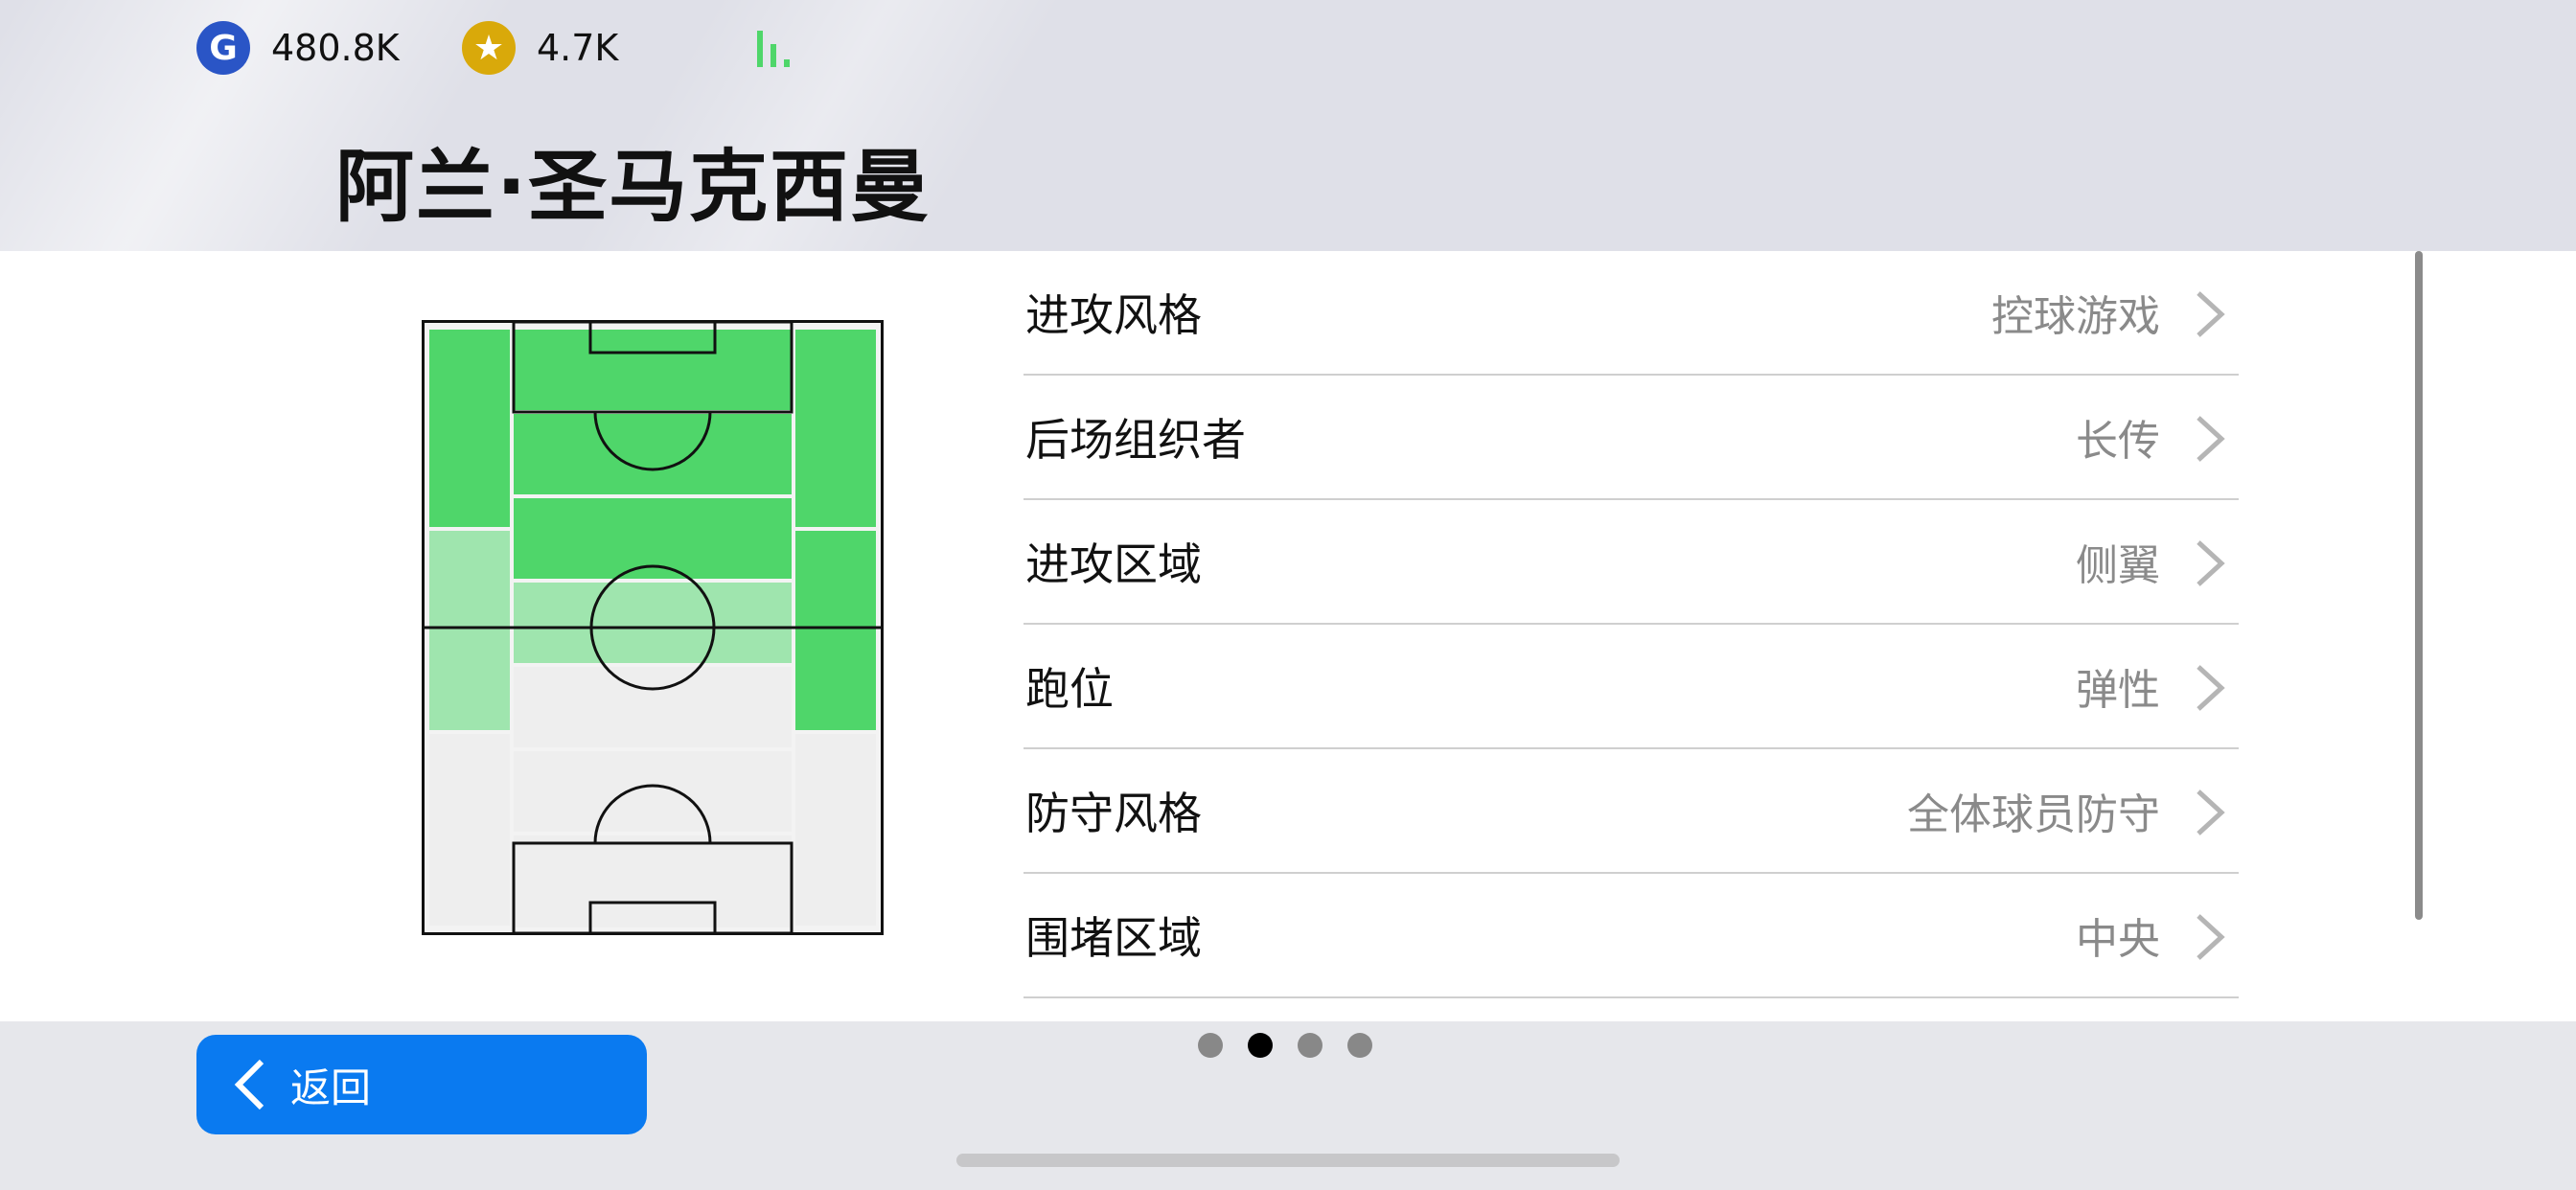 This screenshot has width=2576, height=1190. Describe the element at coordinates (469, 830) in the screenshot. I see `zone-left-low` at that location.